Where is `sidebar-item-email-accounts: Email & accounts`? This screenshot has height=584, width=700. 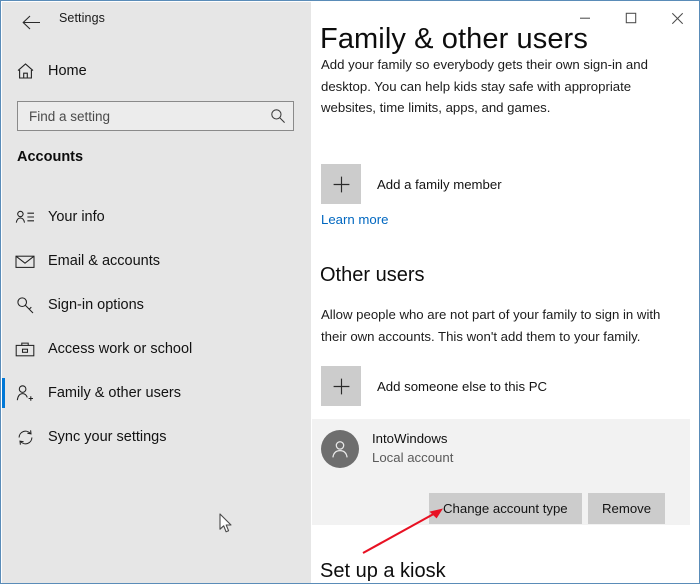
sidebar-item-email-accounts: Email & accounts is located at coordinates (156, 261).